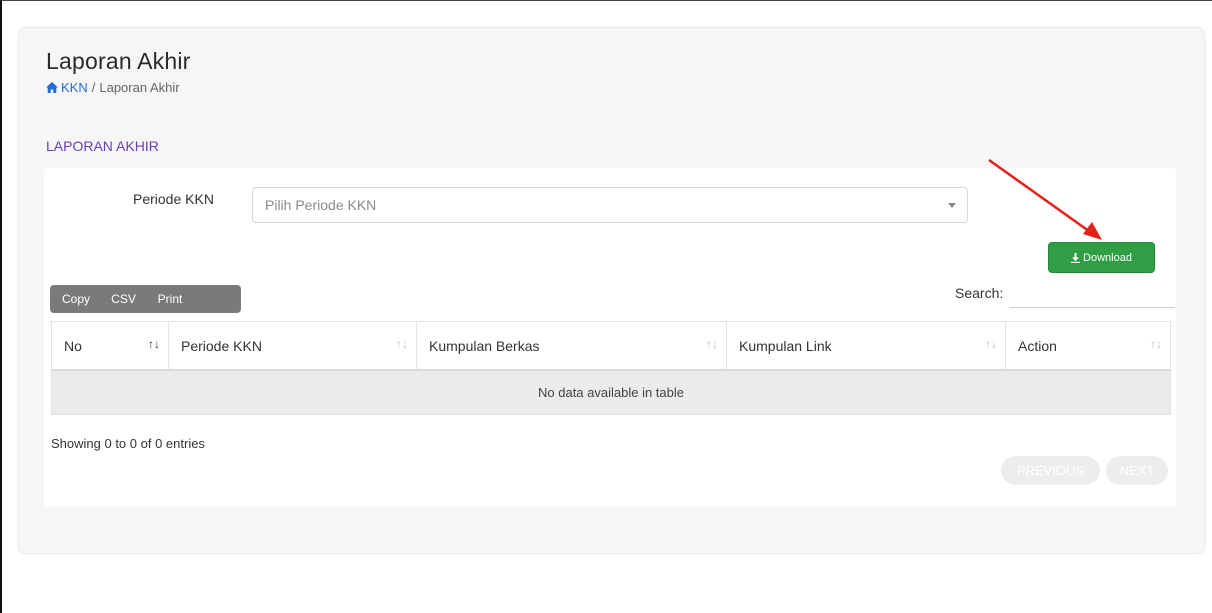 Image resolution: width=1212 pixels, height=613 pixels. I want to click on column-header-action: Action ↑↓, so click(1088, 345).